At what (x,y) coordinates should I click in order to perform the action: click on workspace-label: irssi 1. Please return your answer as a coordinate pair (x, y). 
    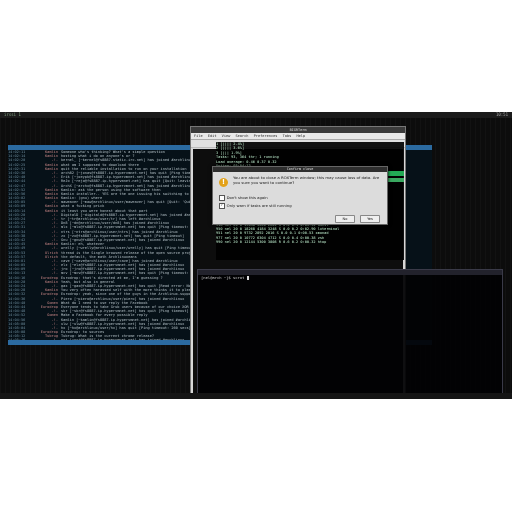
    Looking at the image, I should click on (12, 115).